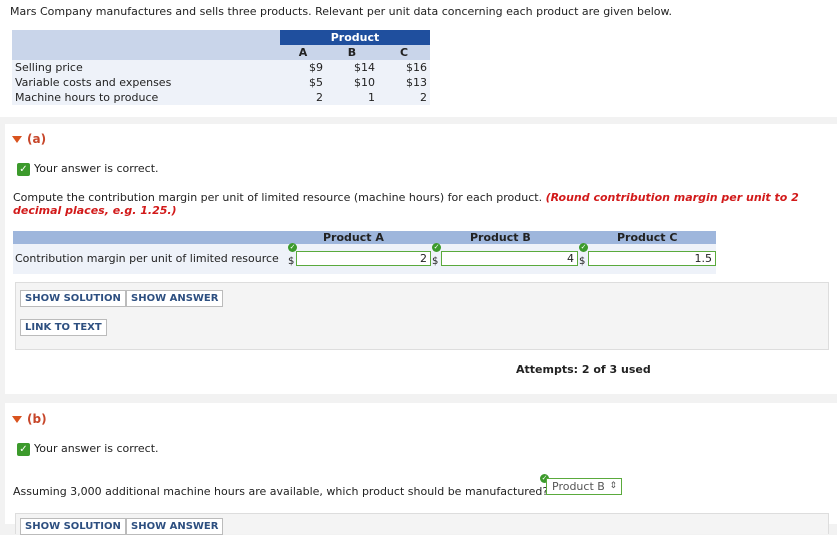 The image size is (837, 535). I want to click on cm-header-product-b: Product B, so click(500, 237).